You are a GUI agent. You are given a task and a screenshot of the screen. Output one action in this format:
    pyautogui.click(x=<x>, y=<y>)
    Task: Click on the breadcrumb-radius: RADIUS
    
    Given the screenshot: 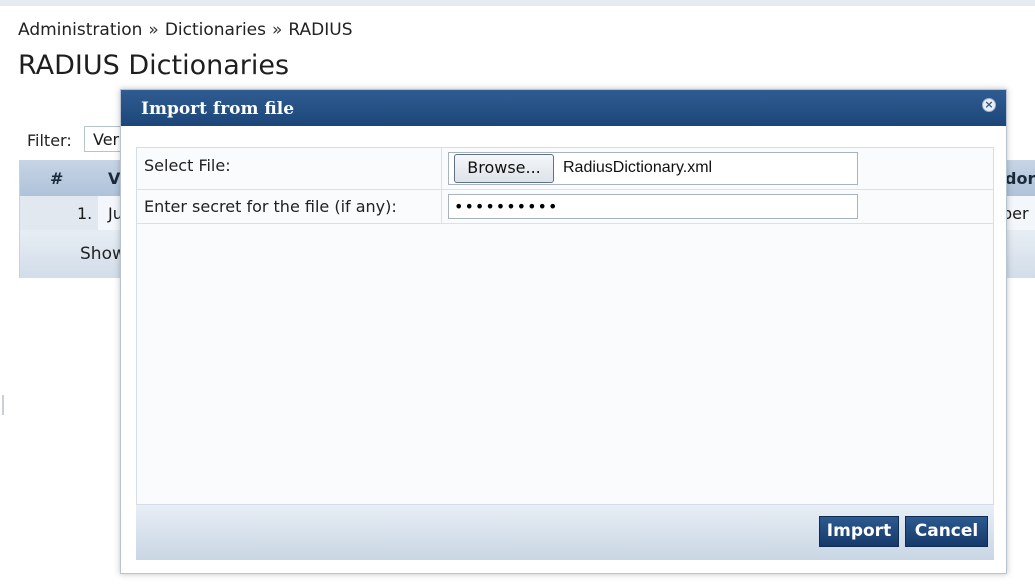 What is the action you would take?
    pyautogui.click(x=320, y=30)
    